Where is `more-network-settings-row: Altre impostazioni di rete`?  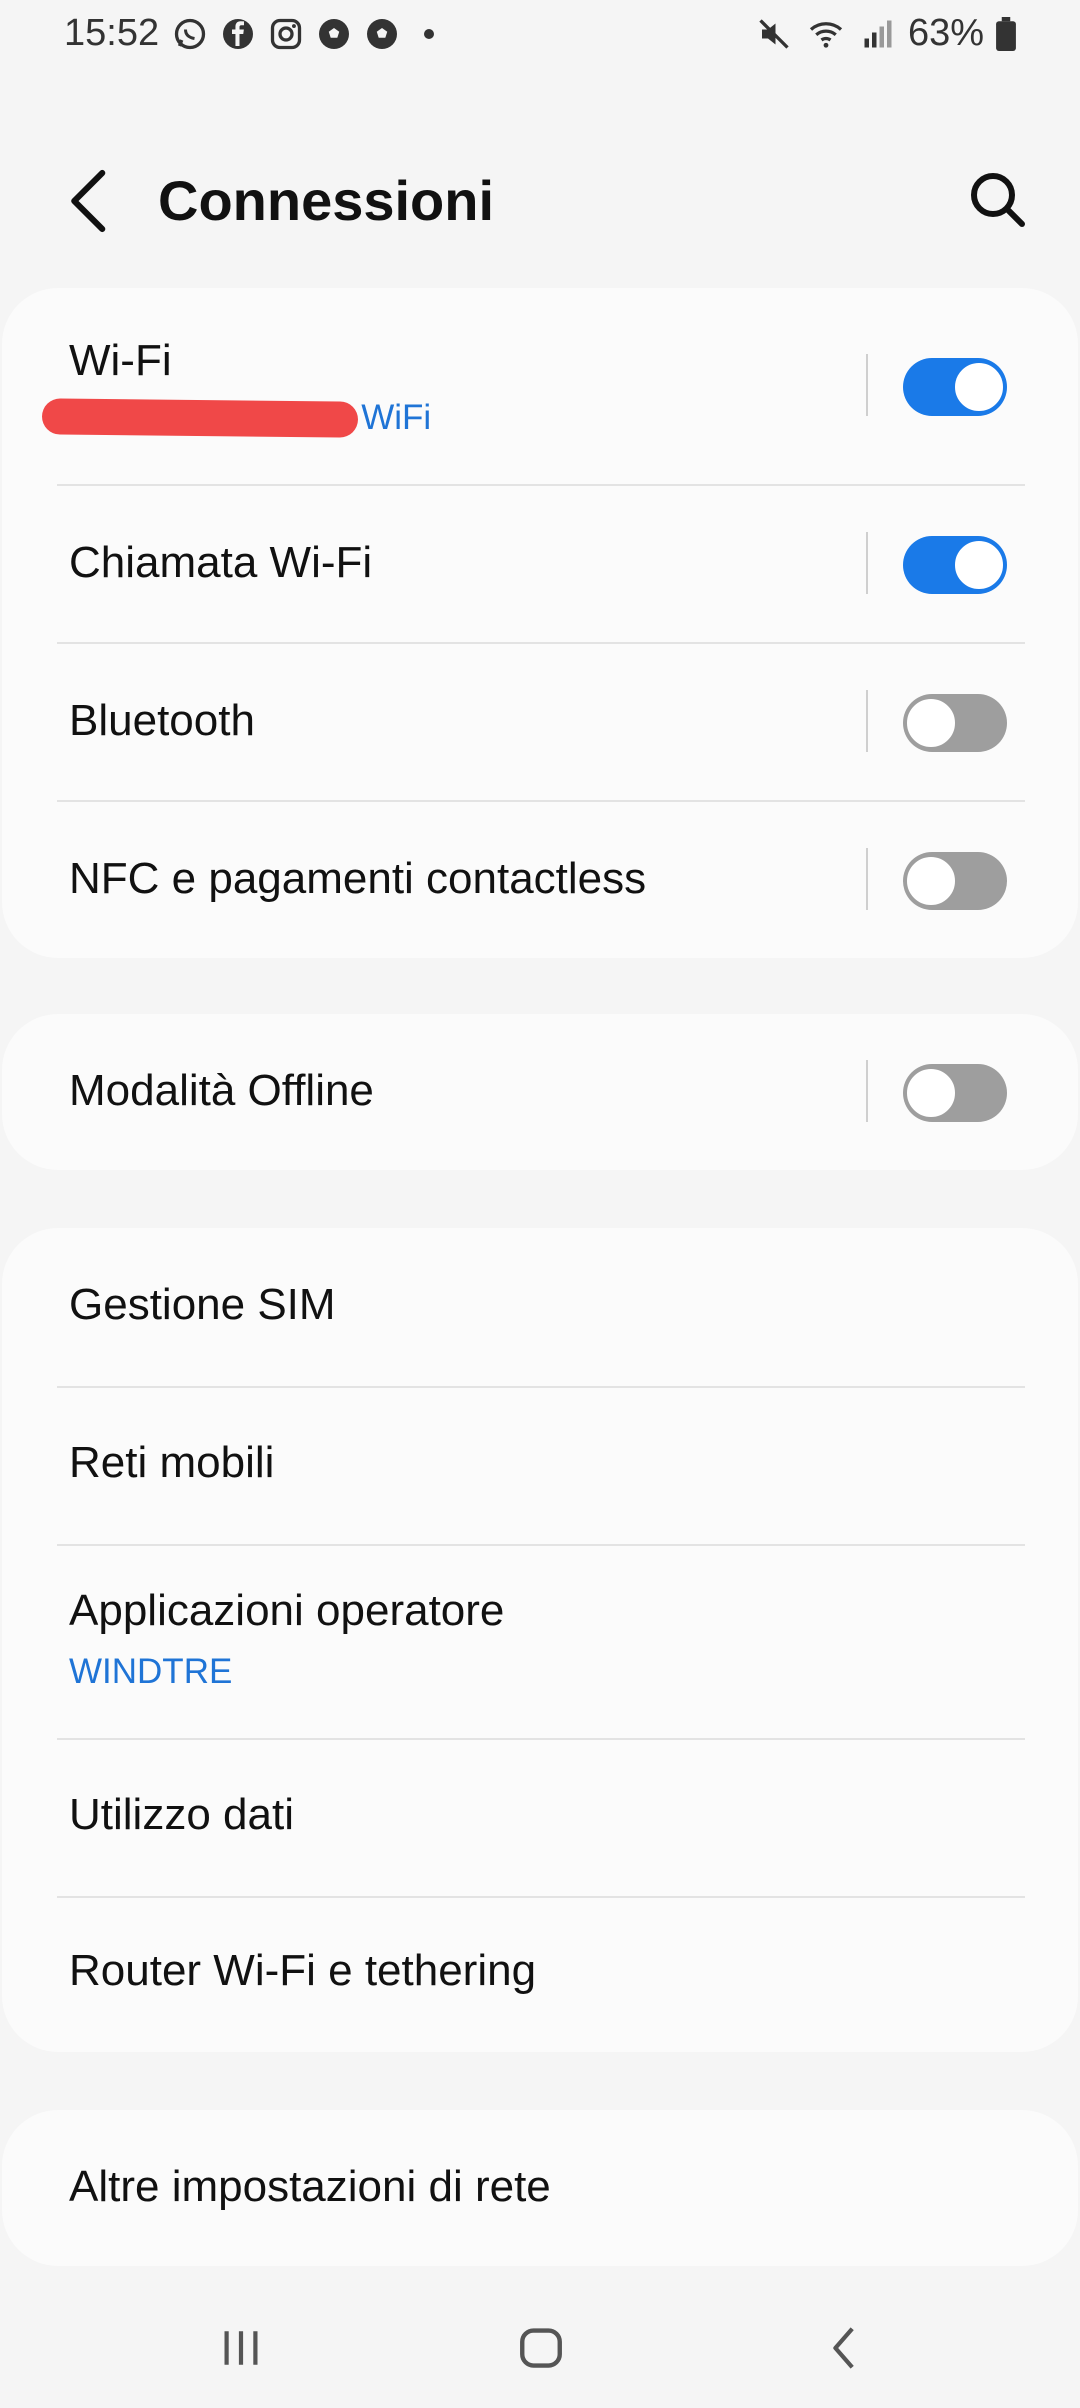 more-network-settings-row: Altre impostazioni di rete is located at coordinates (540, 2188).